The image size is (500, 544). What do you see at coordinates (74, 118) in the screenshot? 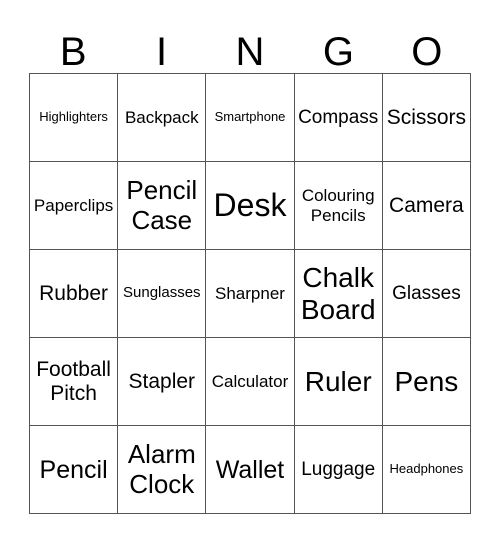
I see `bingo-cell: Highlighters` at bounding box center [74, 118].